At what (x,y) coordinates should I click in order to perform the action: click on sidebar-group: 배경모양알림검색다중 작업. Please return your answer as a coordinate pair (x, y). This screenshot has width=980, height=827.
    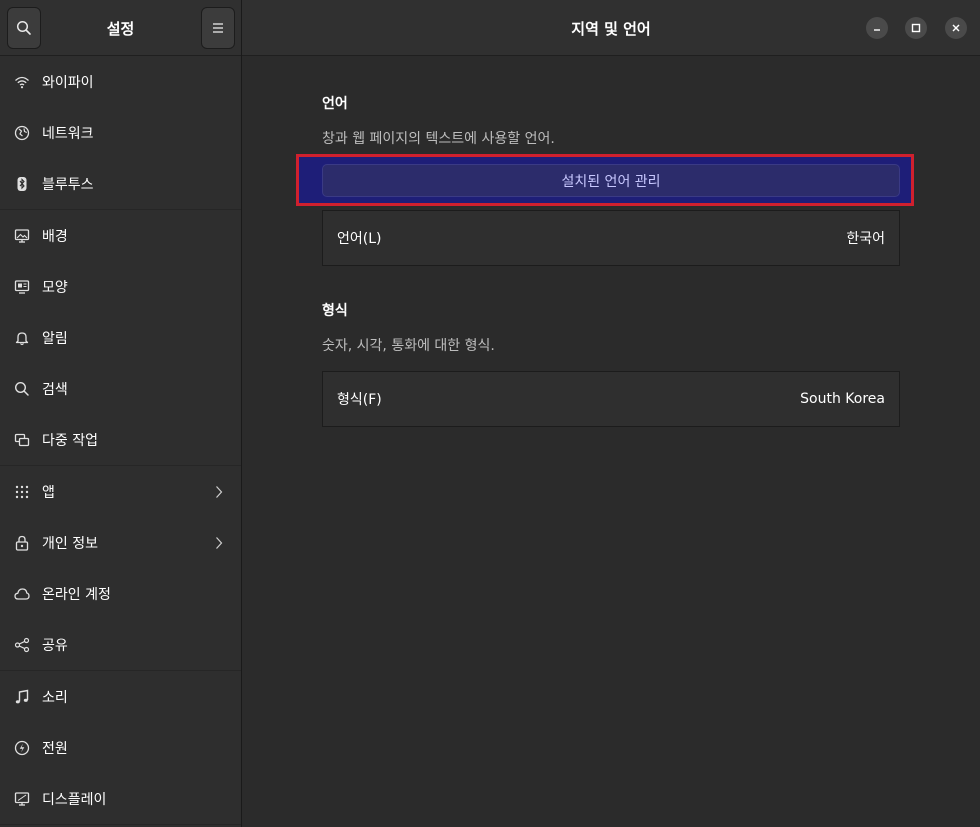
    Looking at the image, I should click on (120, 338).